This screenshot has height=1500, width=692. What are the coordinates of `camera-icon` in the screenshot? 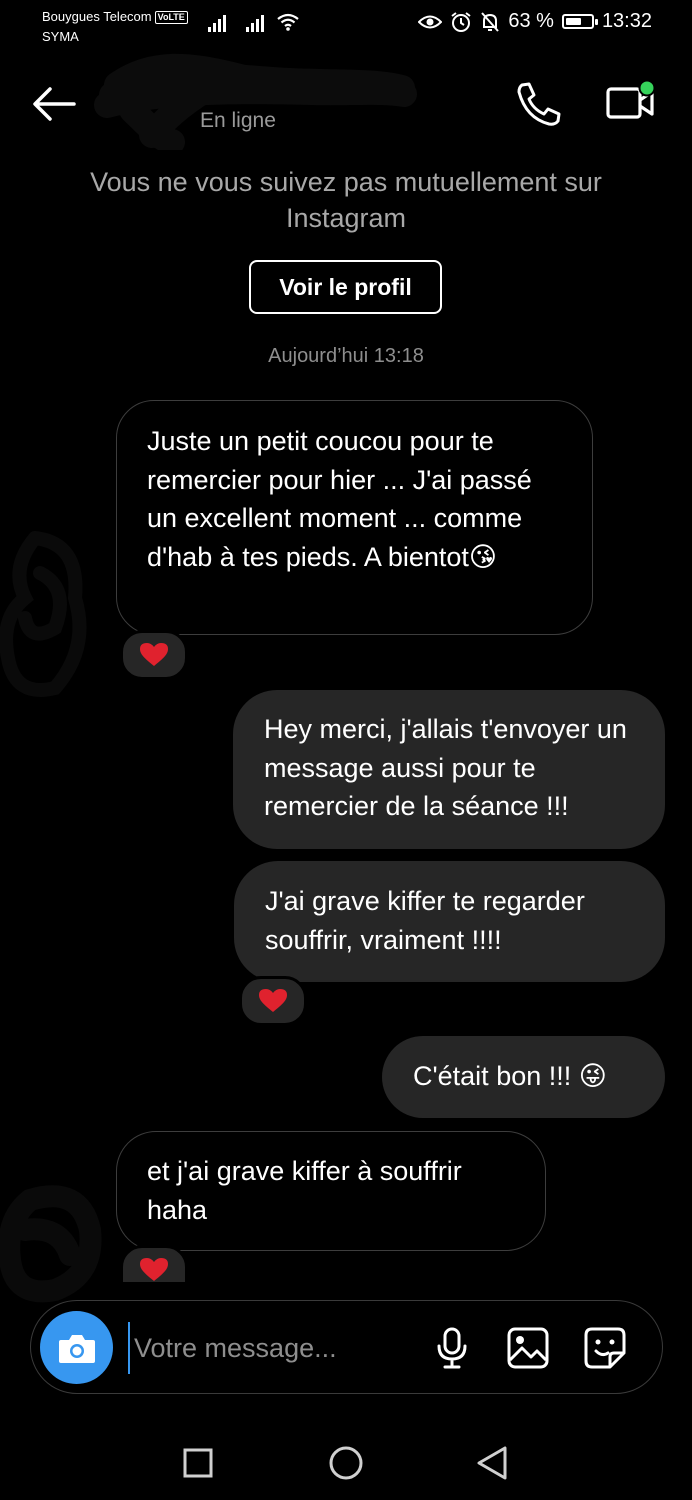 It's located at (76, 1348).